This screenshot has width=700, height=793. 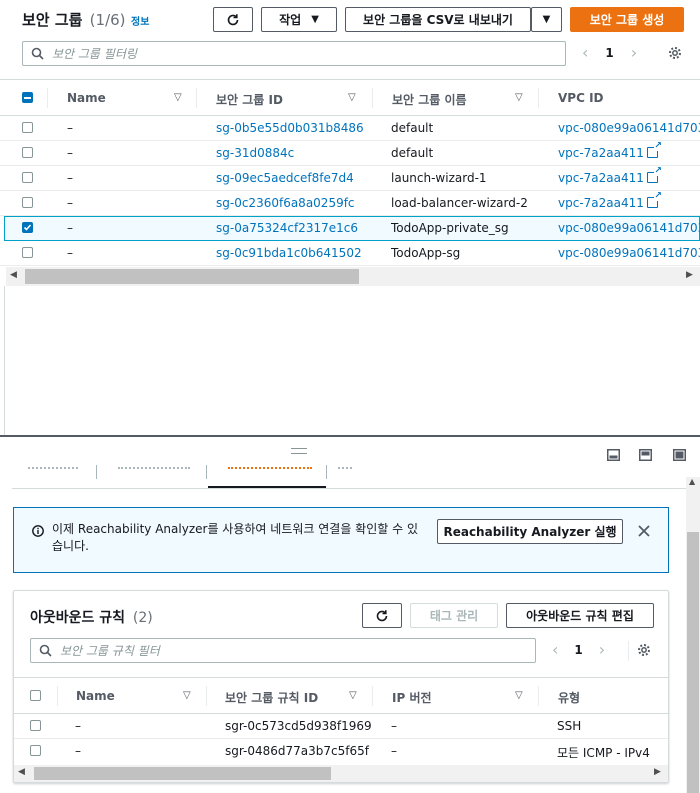 I want to click on cell-group-id: sg-09ec5aedcef8fe7d4, so click(x=285, y=178).